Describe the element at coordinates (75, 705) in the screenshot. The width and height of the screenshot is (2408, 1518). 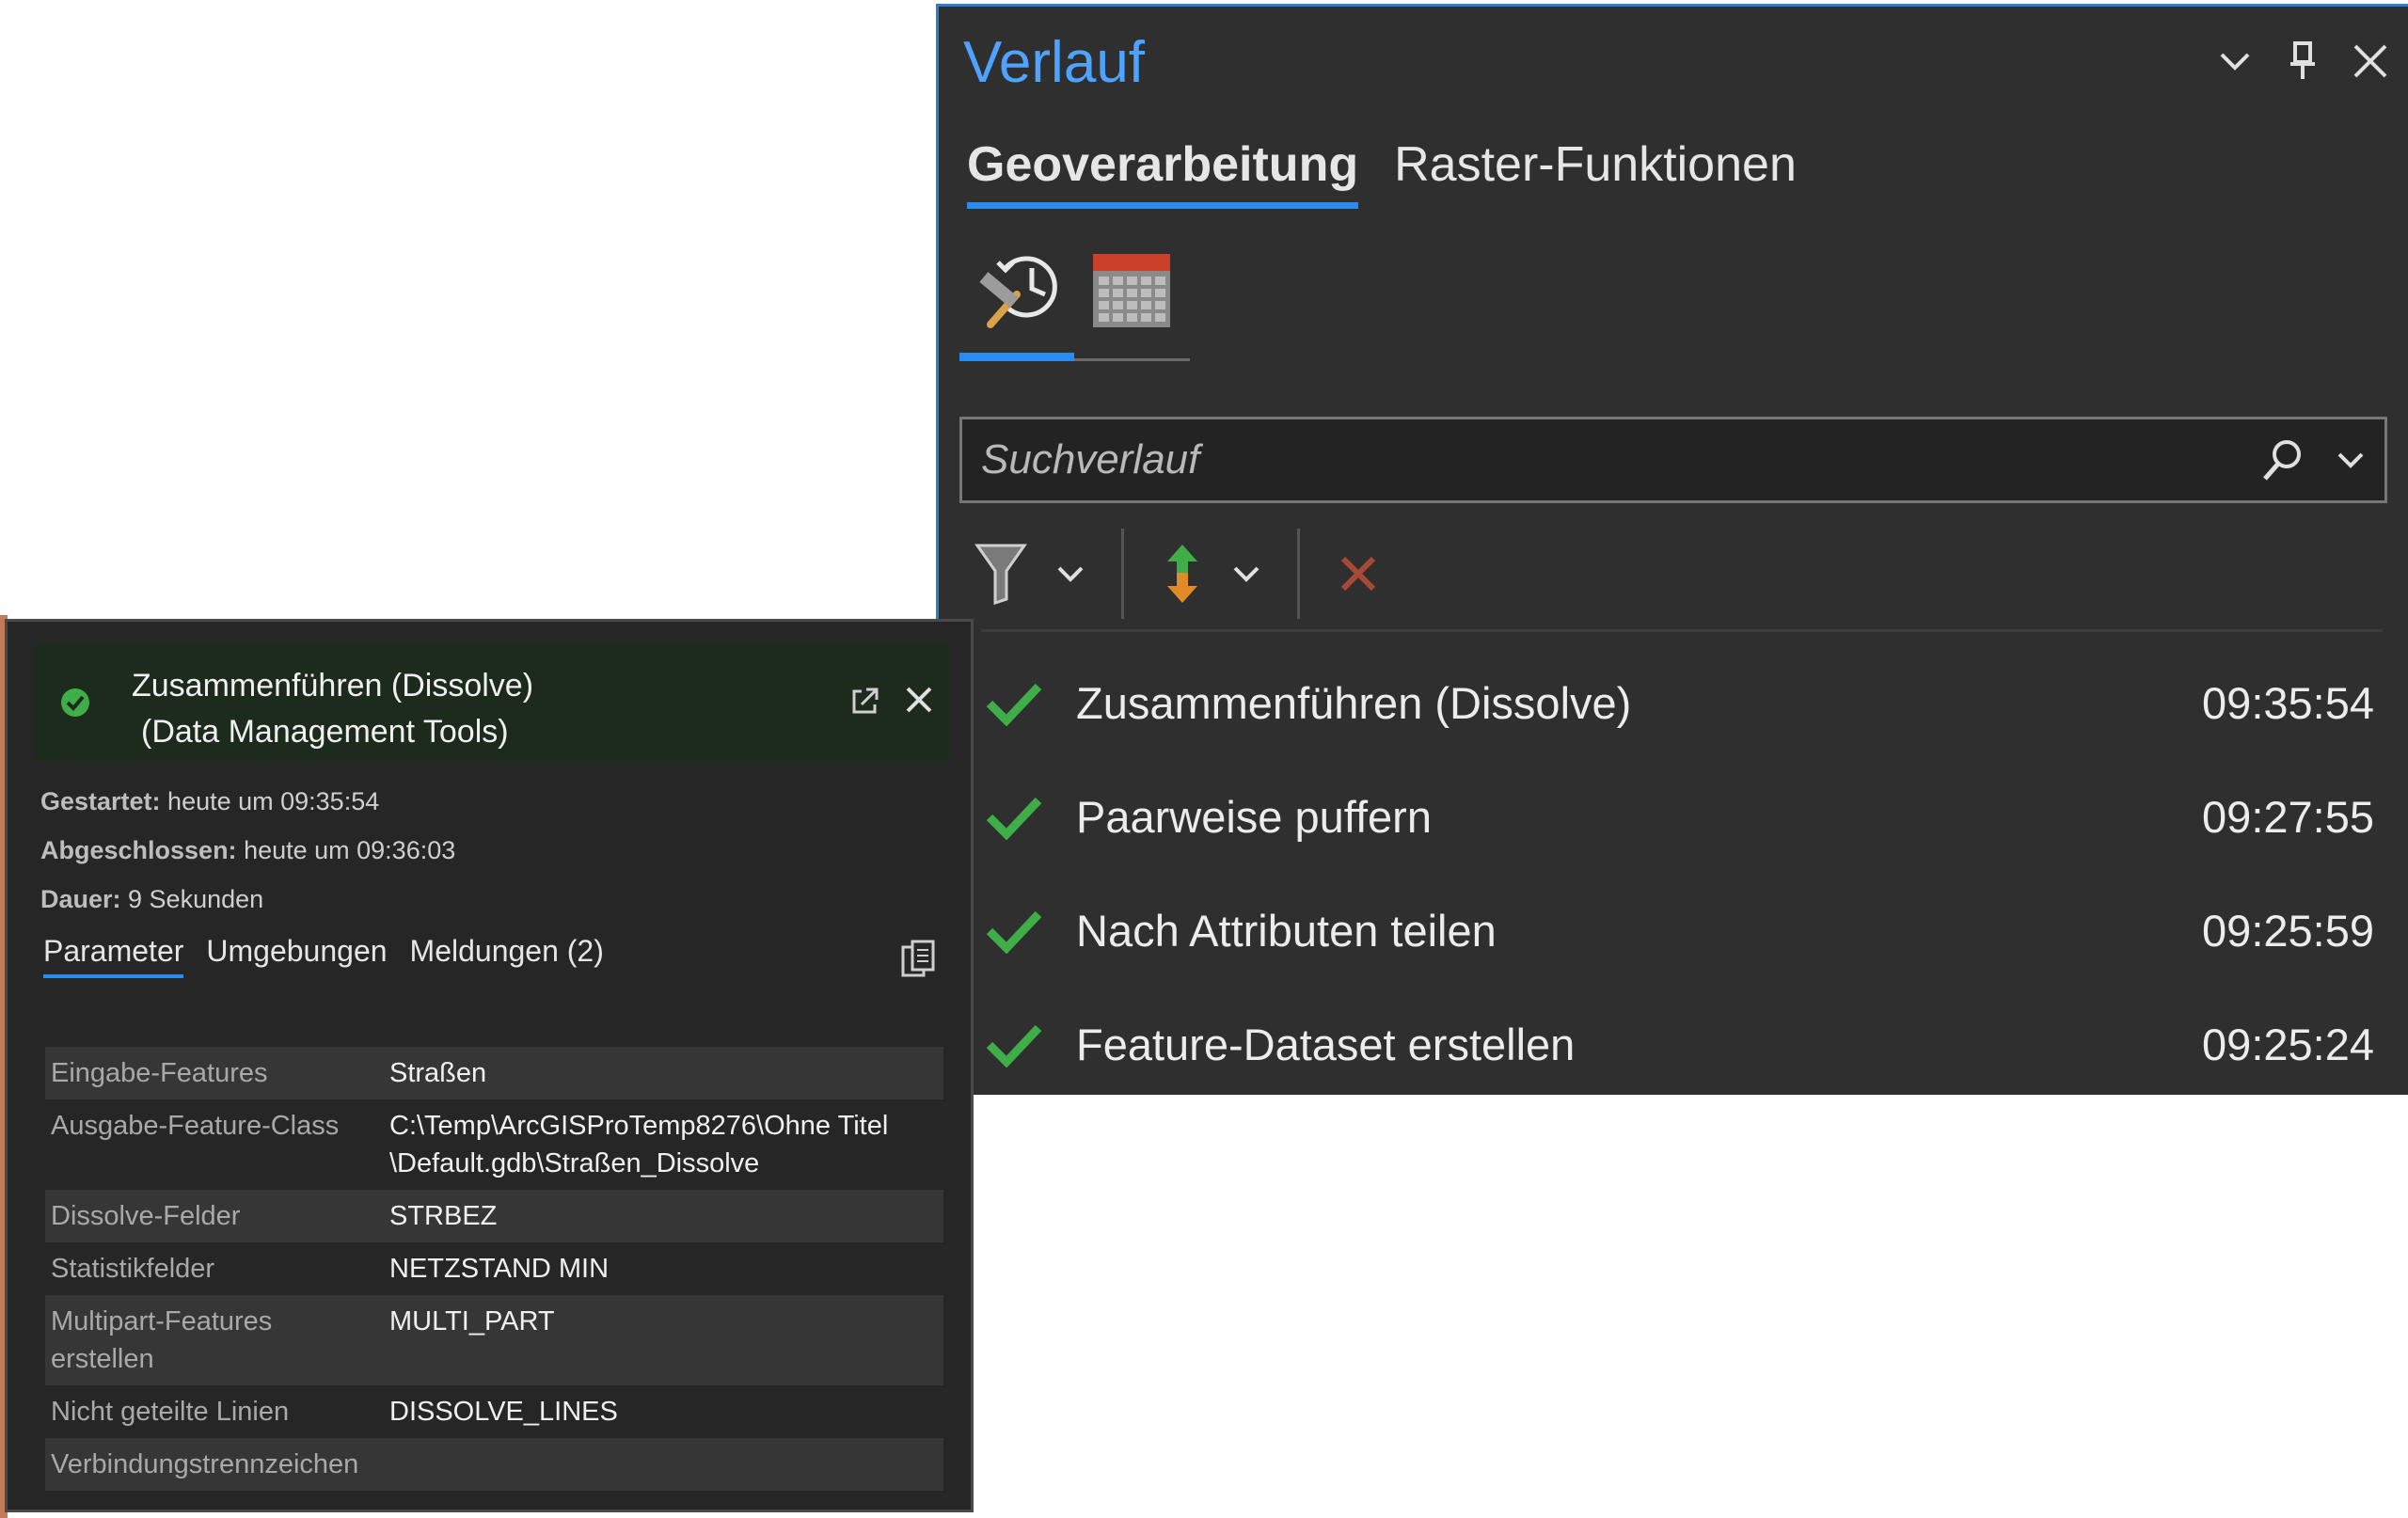
I see `success-status-icon` at that location.